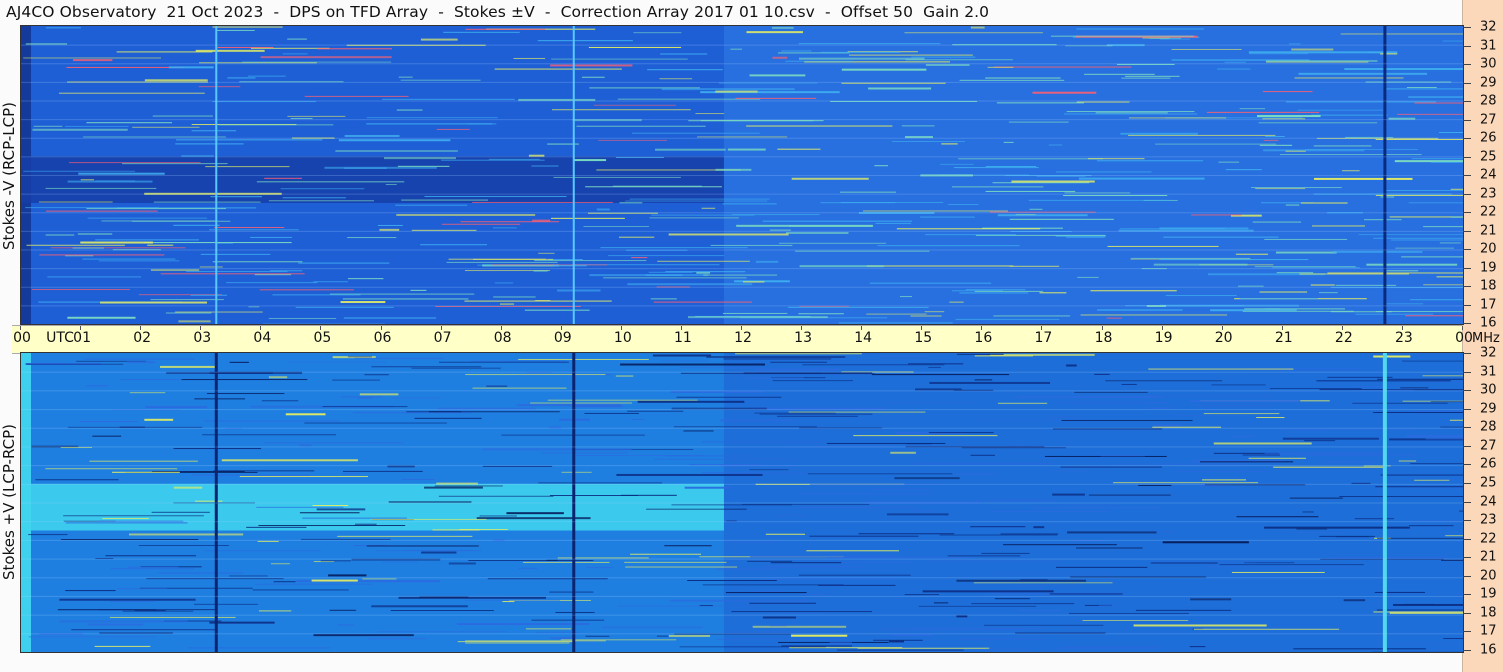 The height and width of the screenshot is (672, 1503). What do you see at coordinates (1488, 409) in the screenshot?
I see `frequency-tick-label: 29` at bounding box center [1488, 409].